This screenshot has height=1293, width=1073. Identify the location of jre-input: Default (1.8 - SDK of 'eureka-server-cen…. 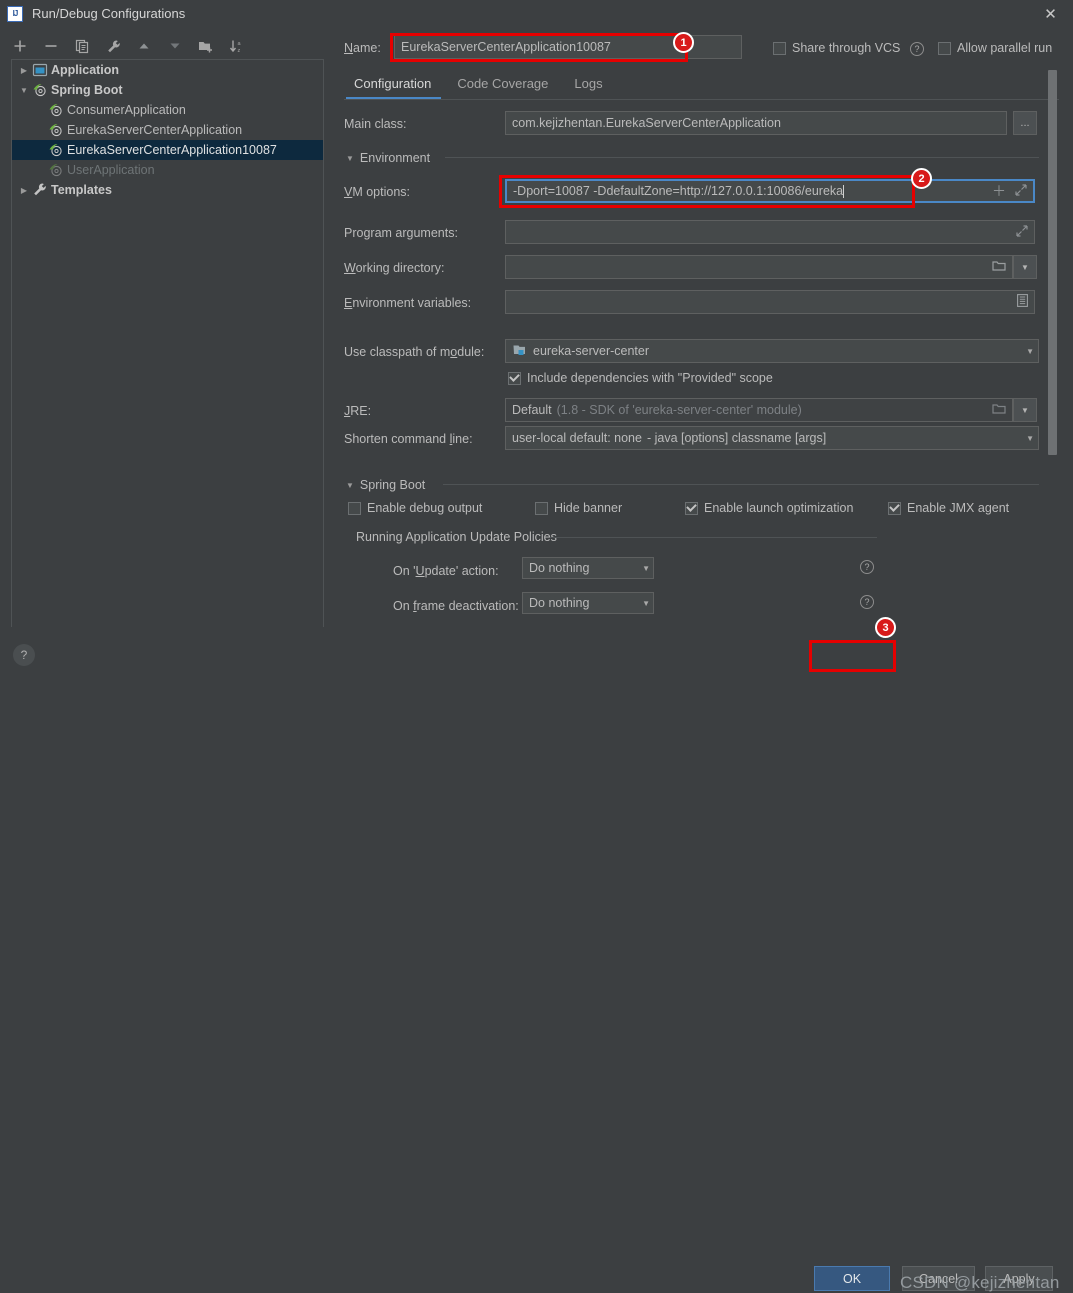
(759, 410).